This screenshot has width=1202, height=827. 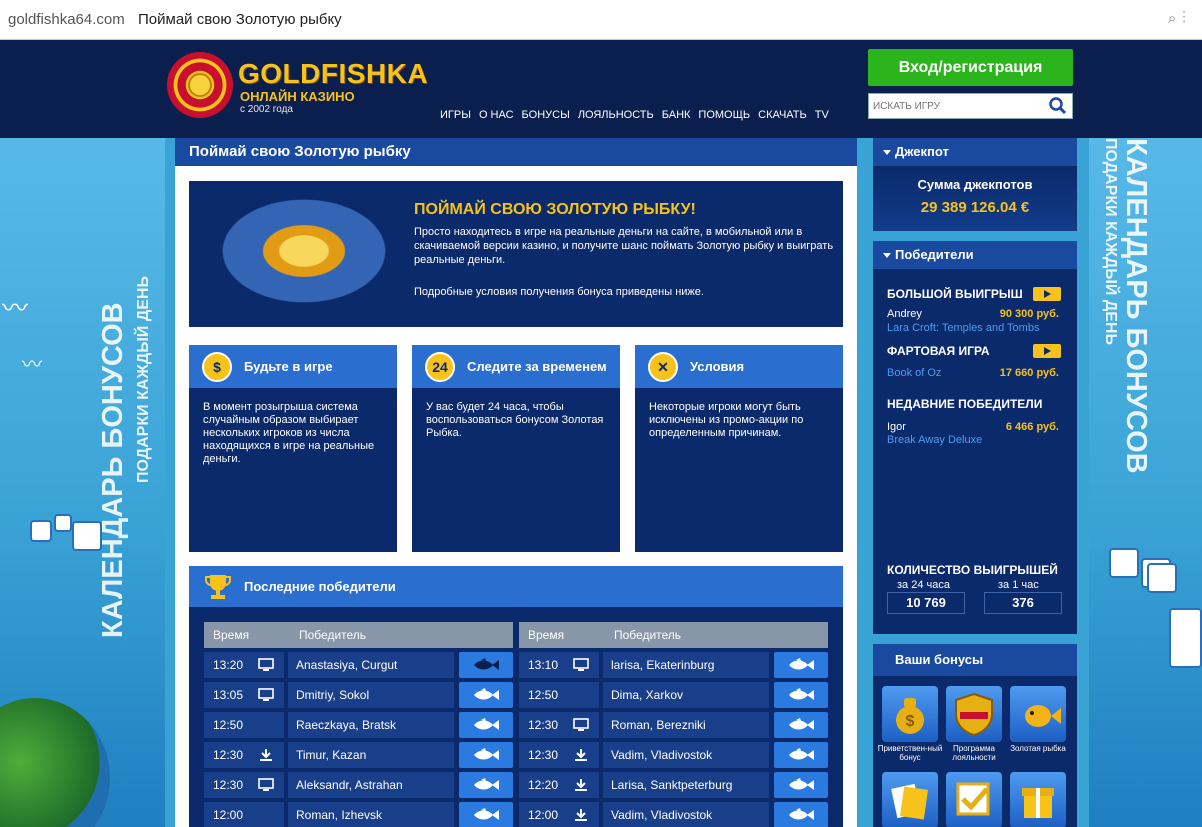 What do you see at coordinates (938, 351) in the screenshot?
I see `lucky-game-heading: ФАРТОВАЯ ИГРА` at bounding box center [938, 351].